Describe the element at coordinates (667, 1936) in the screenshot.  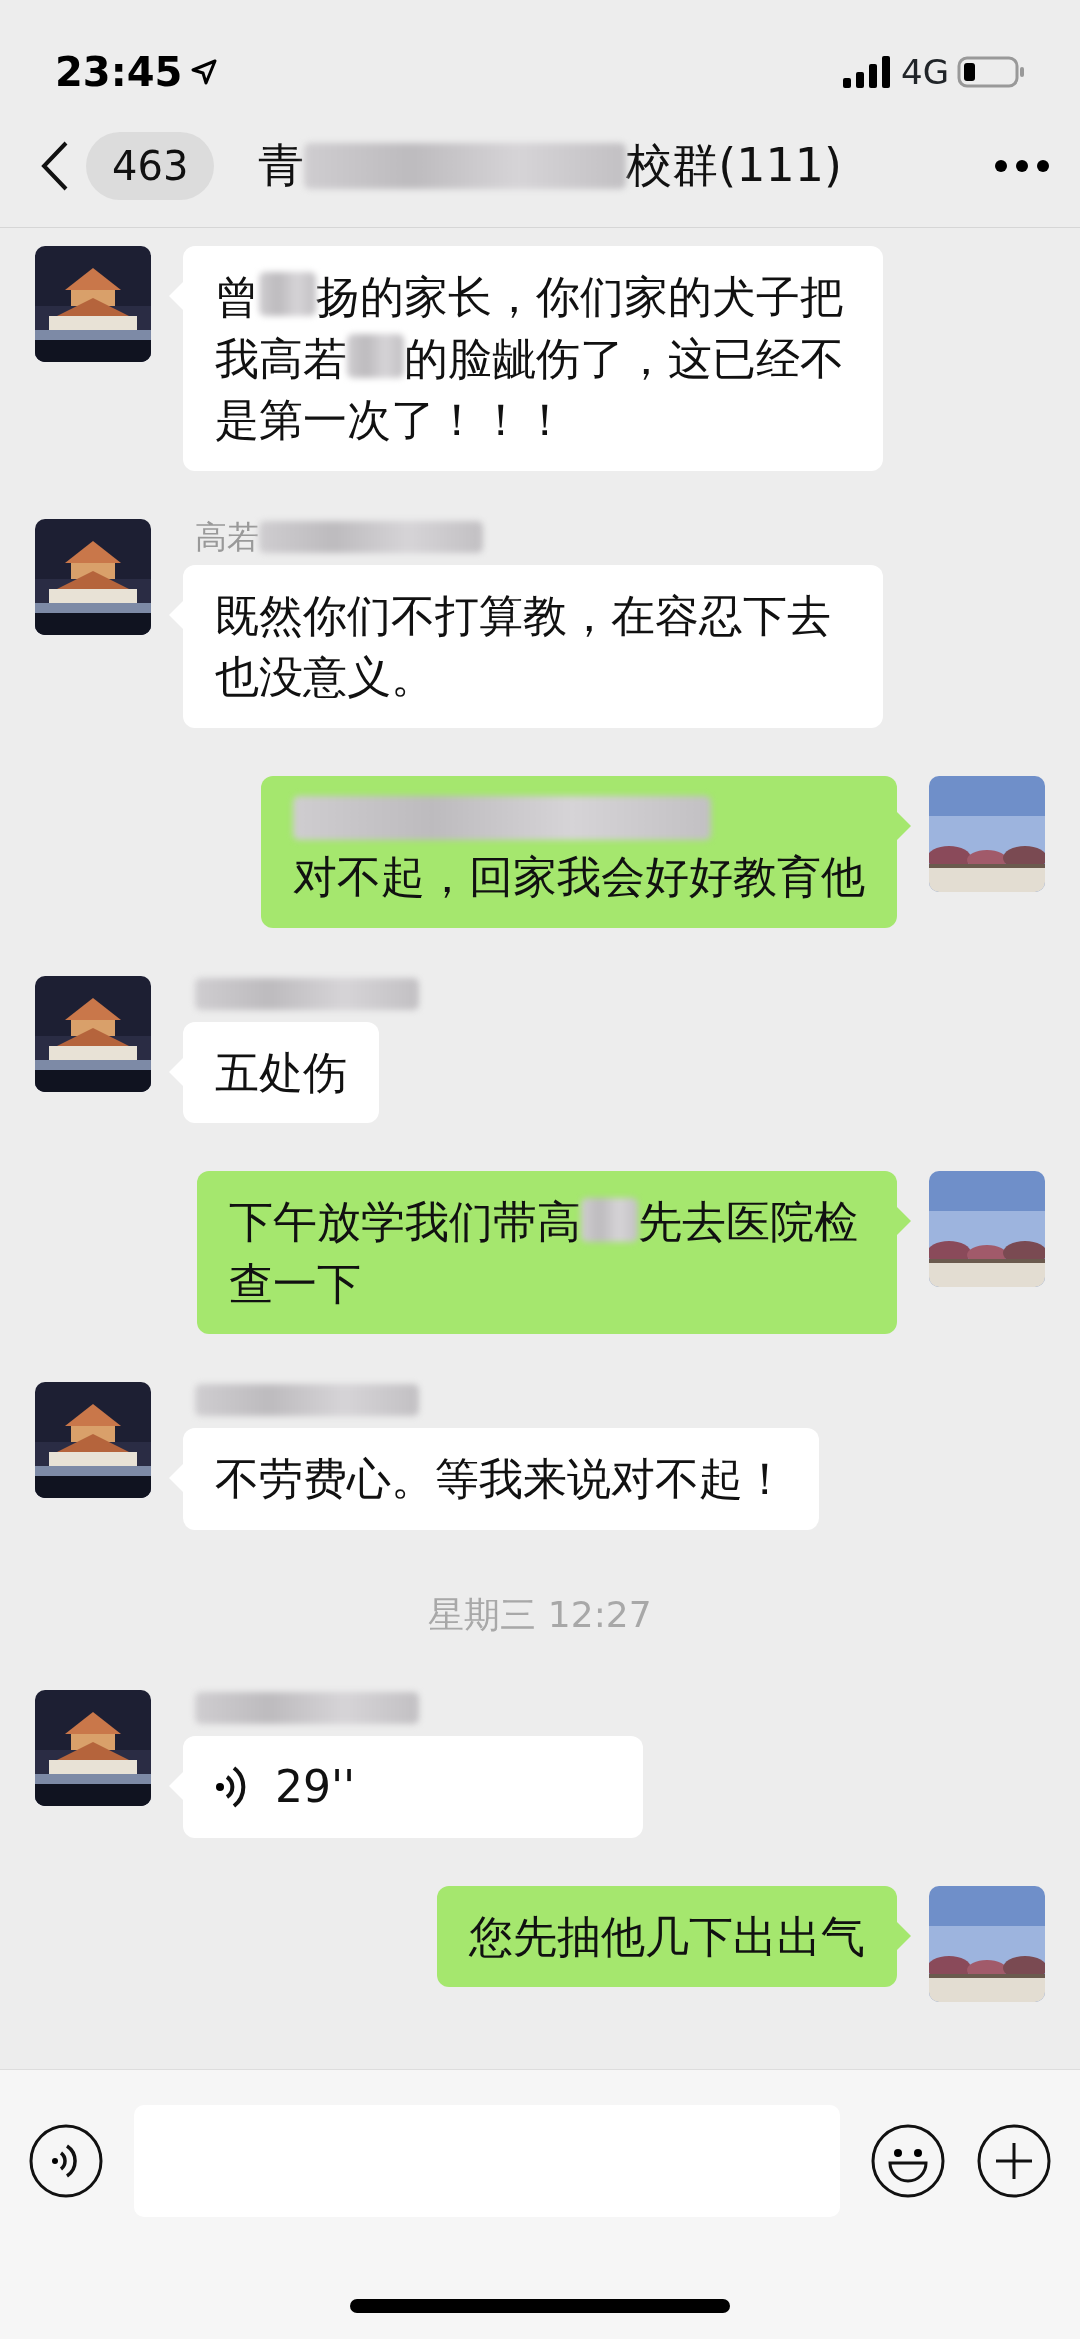
I see `message-bubble: 您先抽他几下出出气` at that location.